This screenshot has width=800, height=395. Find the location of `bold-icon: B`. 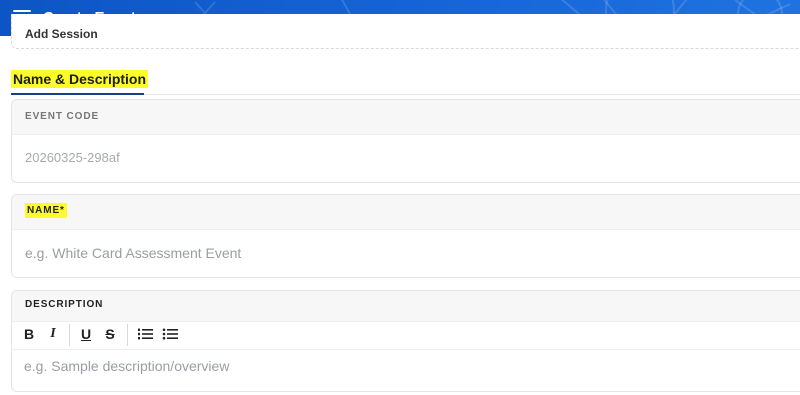

bold-icon: B is located at coordinates (29, 334).